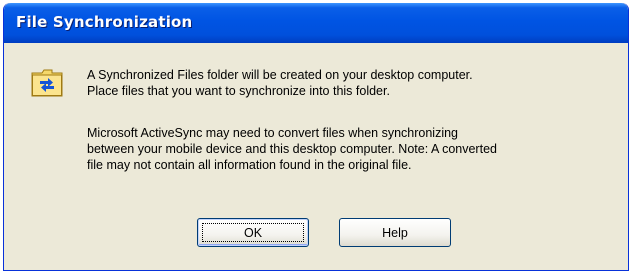 The height and width of the screenshot is (275, 634). I want to click on help-button: Help, so click(395, 232).